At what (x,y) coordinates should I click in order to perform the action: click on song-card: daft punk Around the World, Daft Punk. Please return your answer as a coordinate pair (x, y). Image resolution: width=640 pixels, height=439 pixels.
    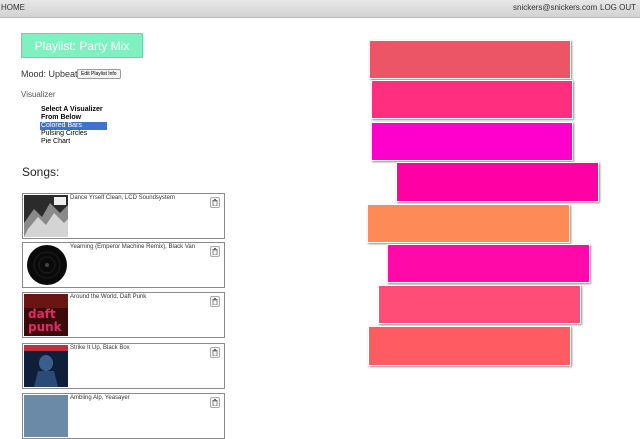
    Looking at the image, I should click on (123, 315).